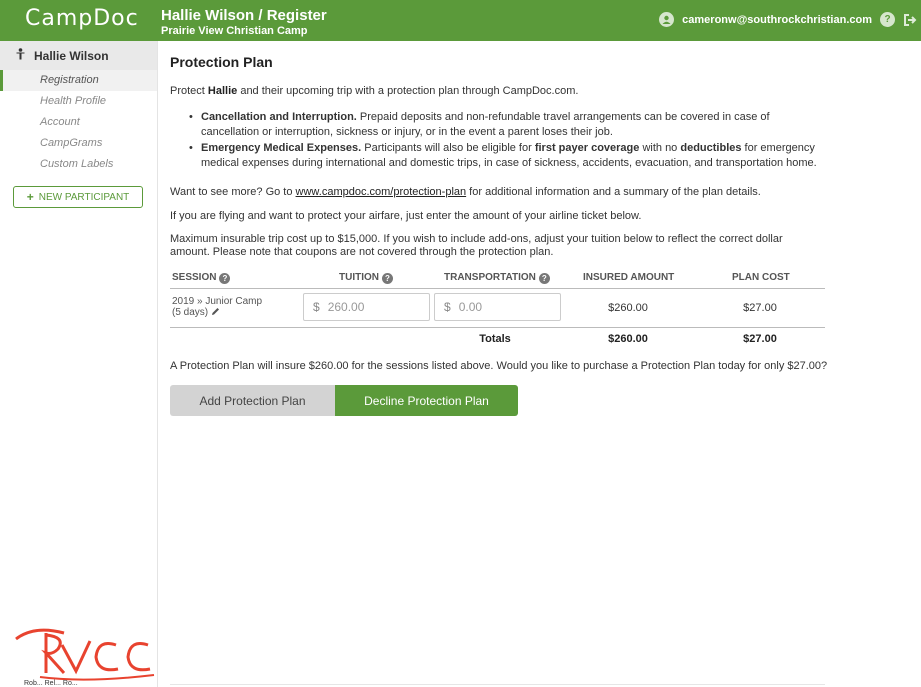 The width and height of the screenshot is (921, 687). I want to click on user-avatar-icon, so click(667, 19).